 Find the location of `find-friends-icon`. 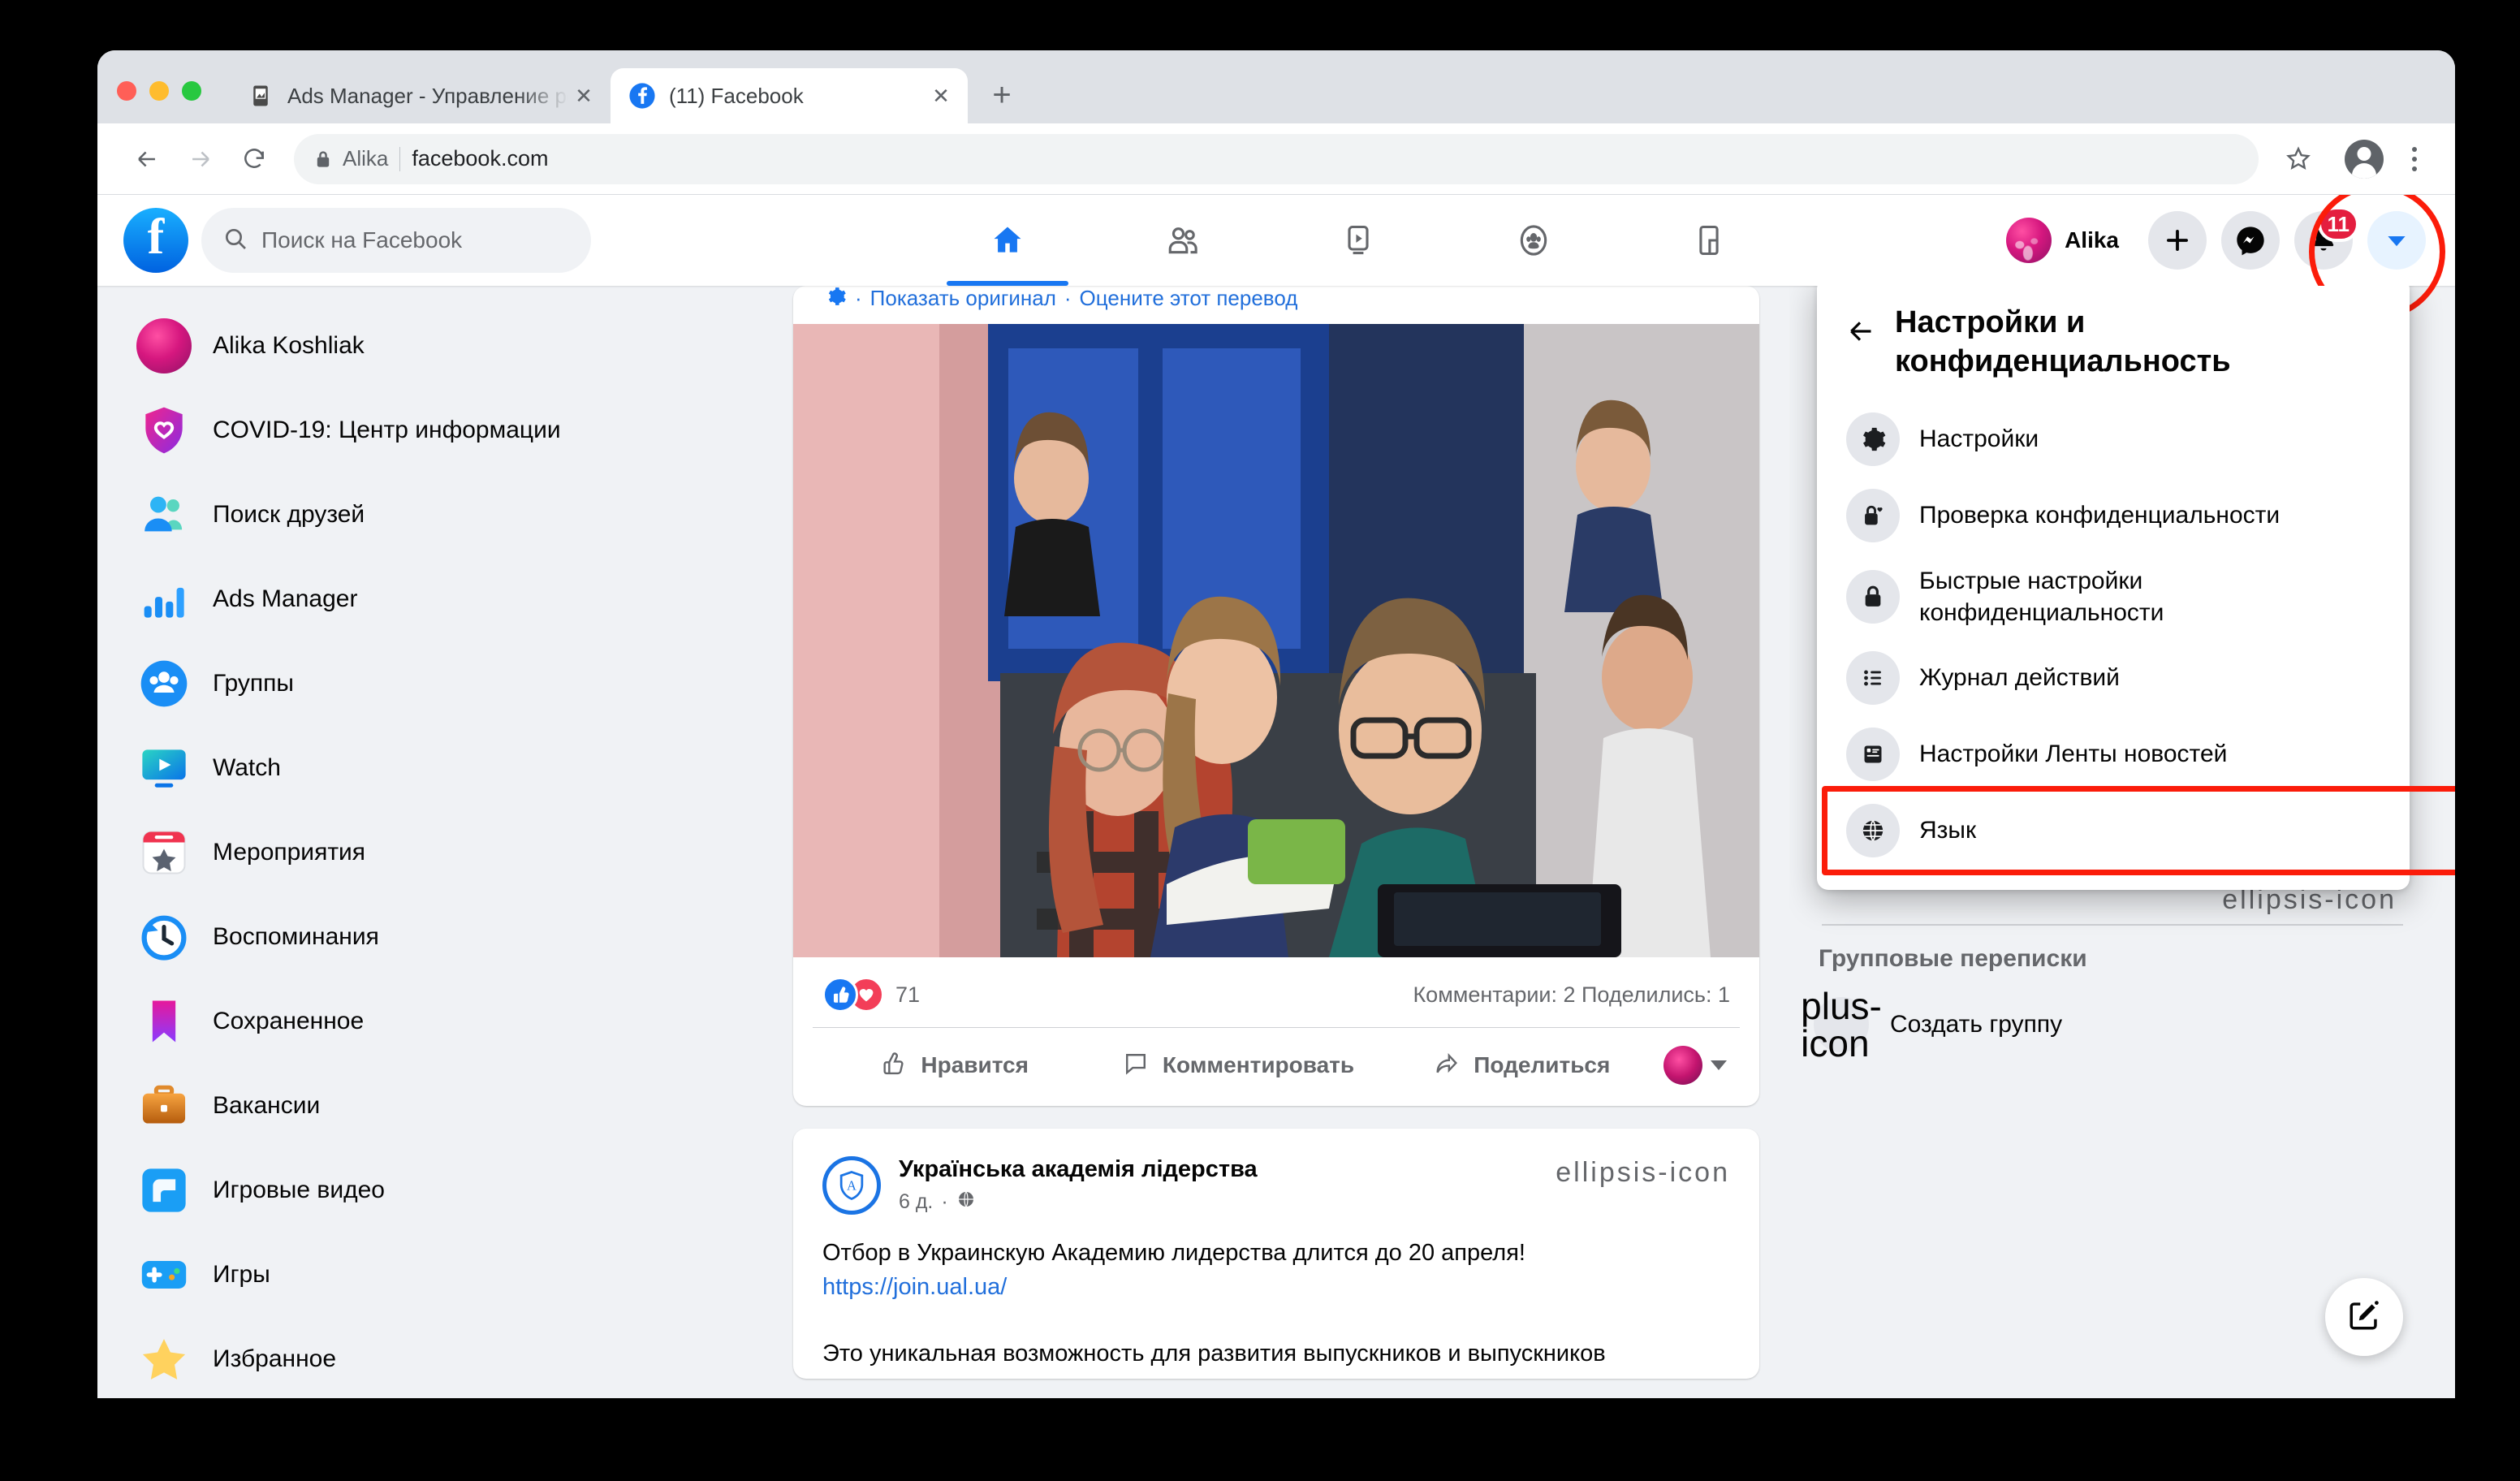

find-friends-icon is located at coordinates (164, 514).